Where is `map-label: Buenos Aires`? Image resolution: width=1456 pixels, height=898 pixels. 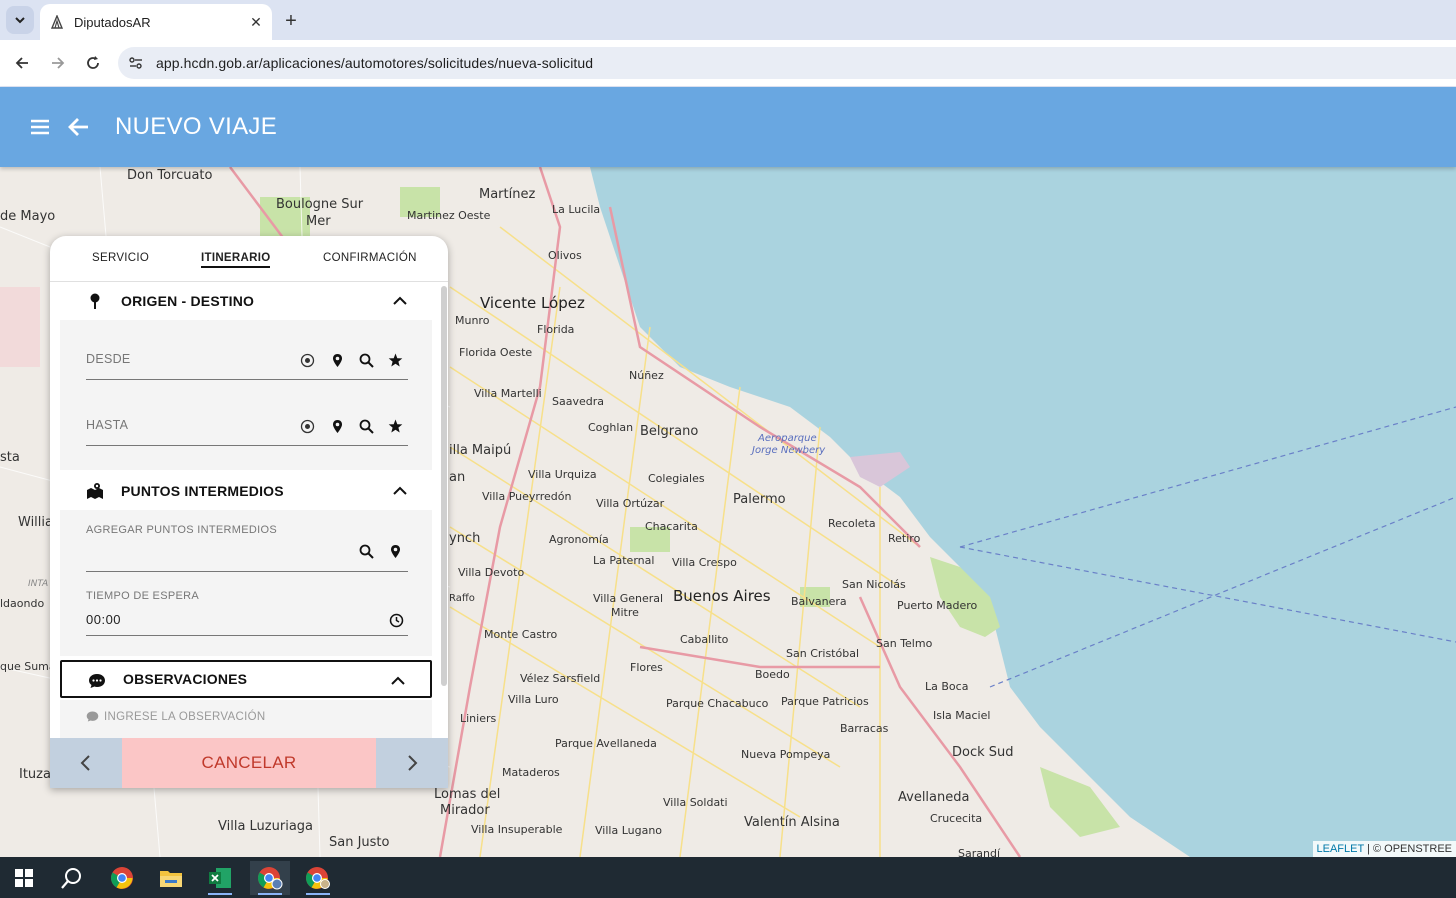 map-label: Buenos Aires is located at coordinates (722, 596).